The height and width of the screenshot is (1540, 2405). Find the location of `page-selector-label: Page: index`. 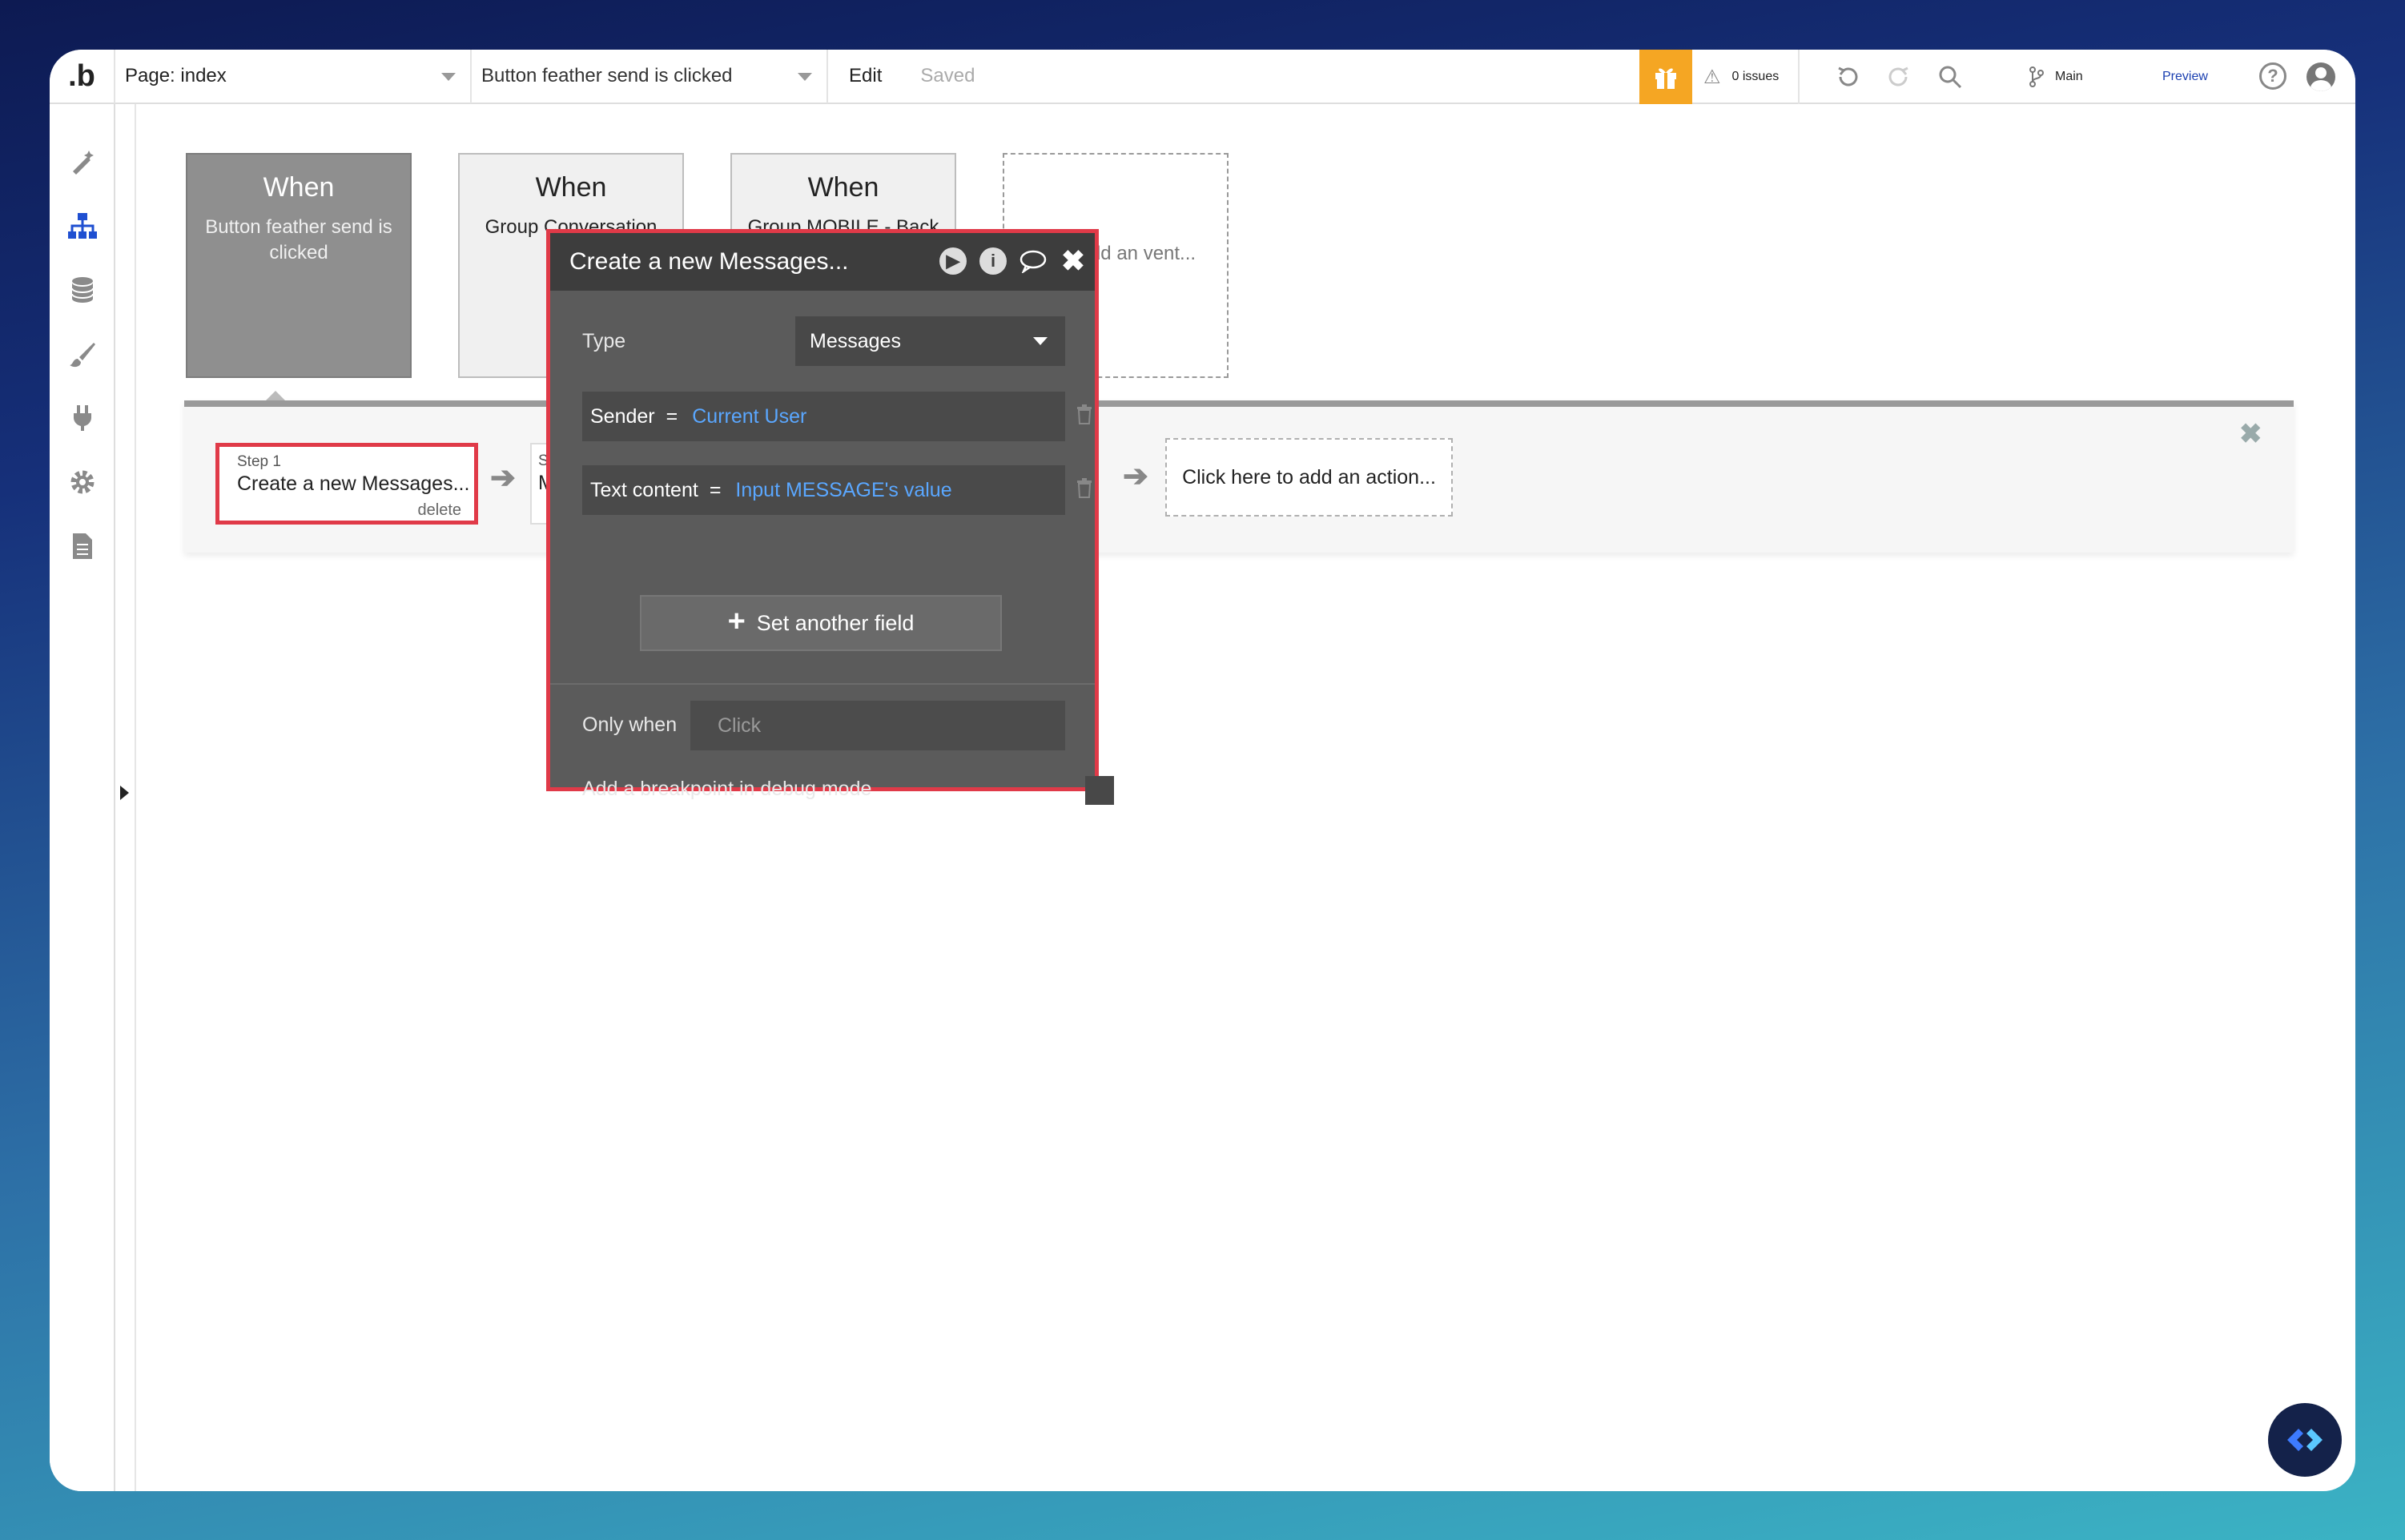

page-selector-label: Page: index is located at coordinates (176, 75).